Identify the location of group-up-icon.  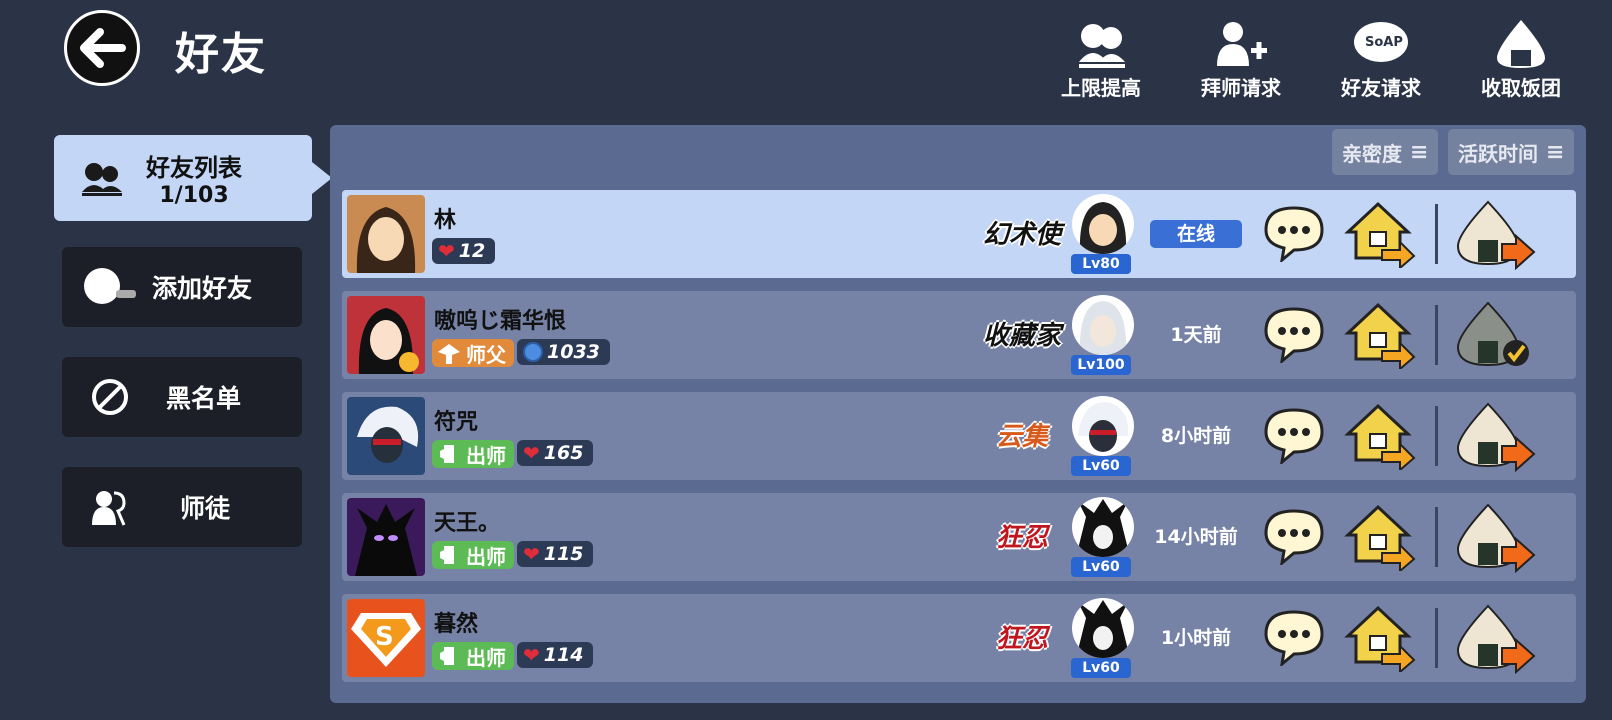
(1102, 46).